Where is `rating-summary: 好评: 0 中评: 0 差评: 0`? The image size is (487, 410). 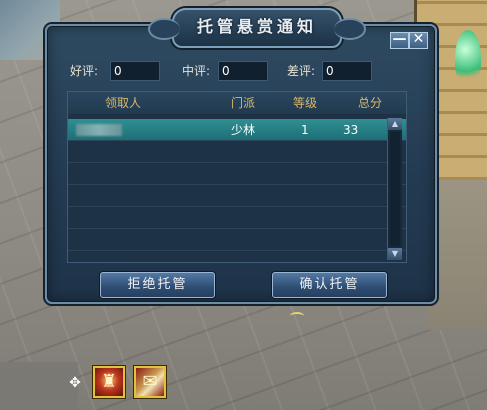 rating-summary: 好评: 0 中评: 0 差评: 0 is located at coordinates (240, 71).